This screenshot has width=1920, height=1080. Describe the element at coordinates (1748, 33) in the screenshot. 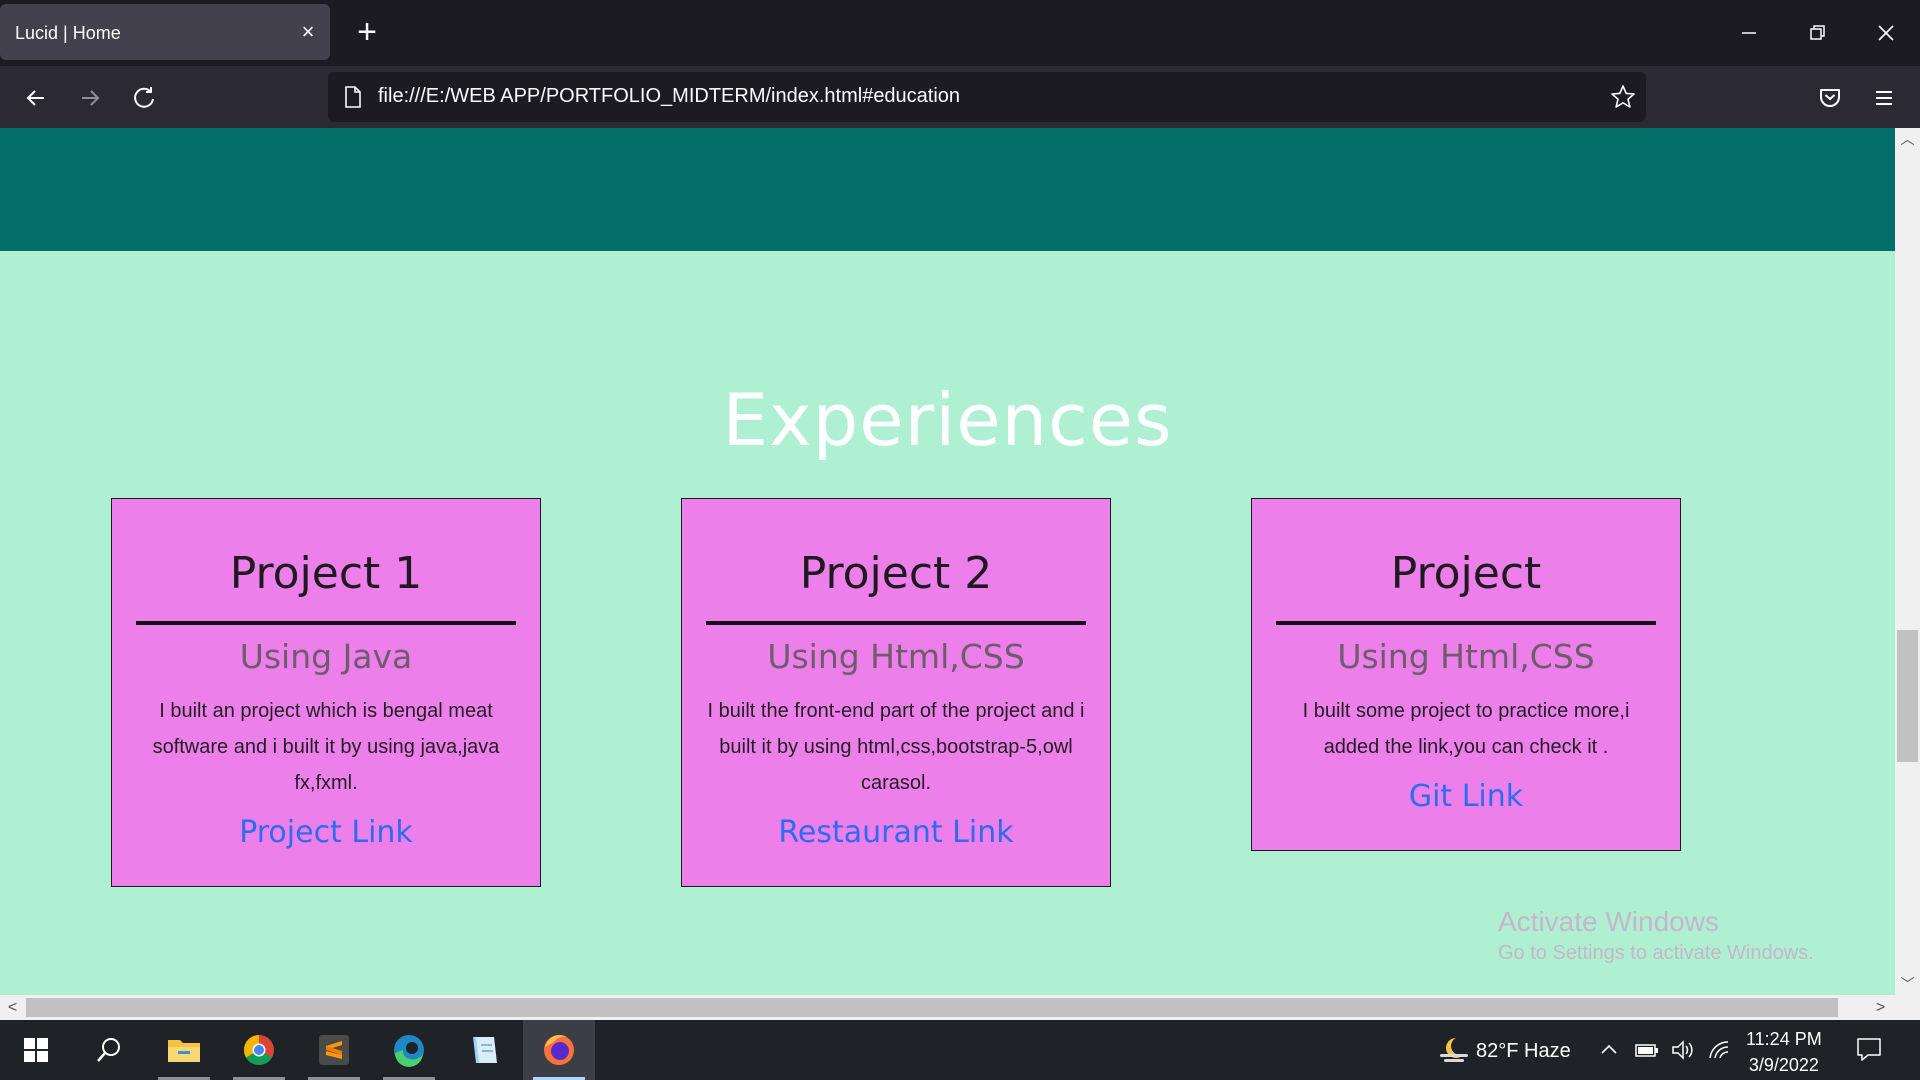

I see `minimize-icon` at that location.